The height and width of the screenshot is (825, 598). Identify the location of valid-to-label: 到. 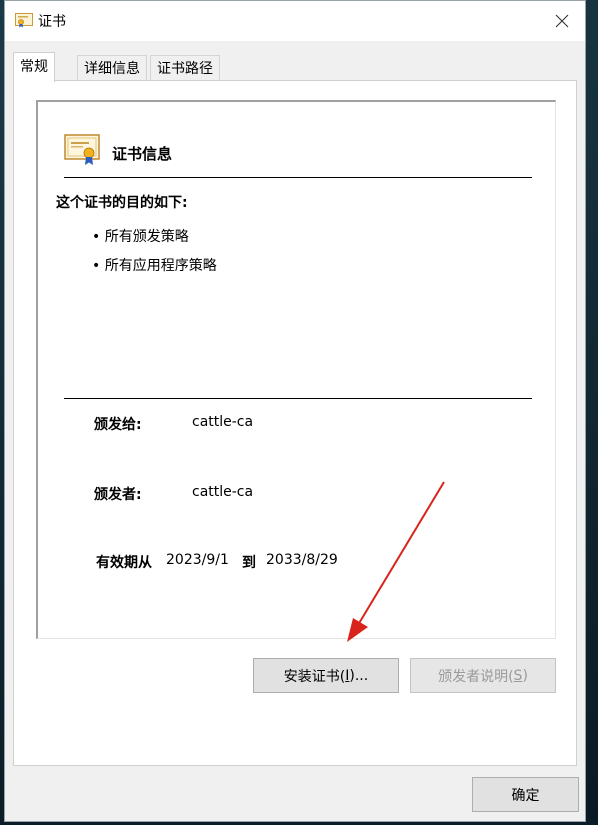
(249, 563).